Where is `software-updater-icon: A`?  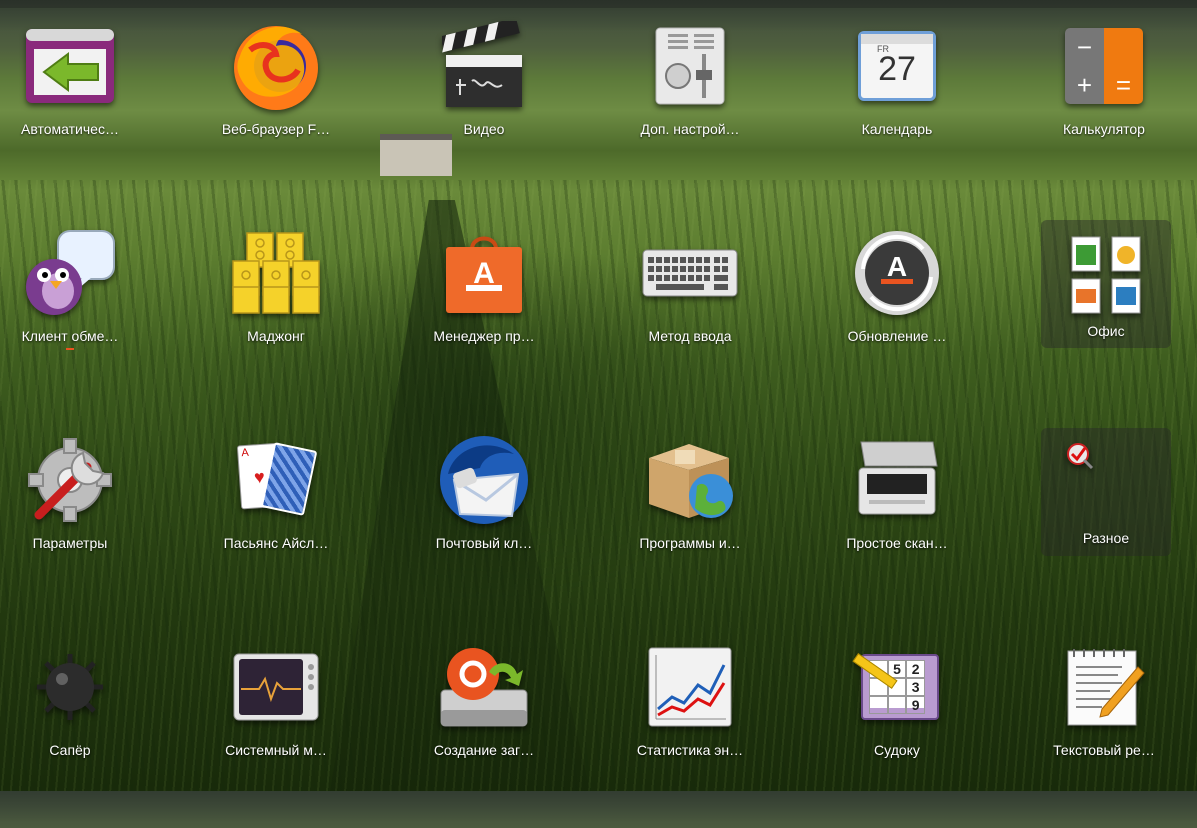
software-updater-icon: A is located at coordinates (897, 273).